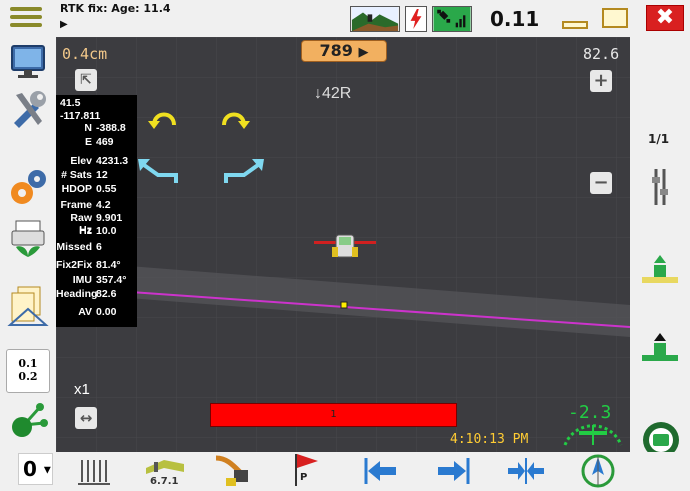 This screenshot has height=491, width=690. Describe the element at coordinates (304, 477) in the screenshot. I see `point-label: P` at that location.